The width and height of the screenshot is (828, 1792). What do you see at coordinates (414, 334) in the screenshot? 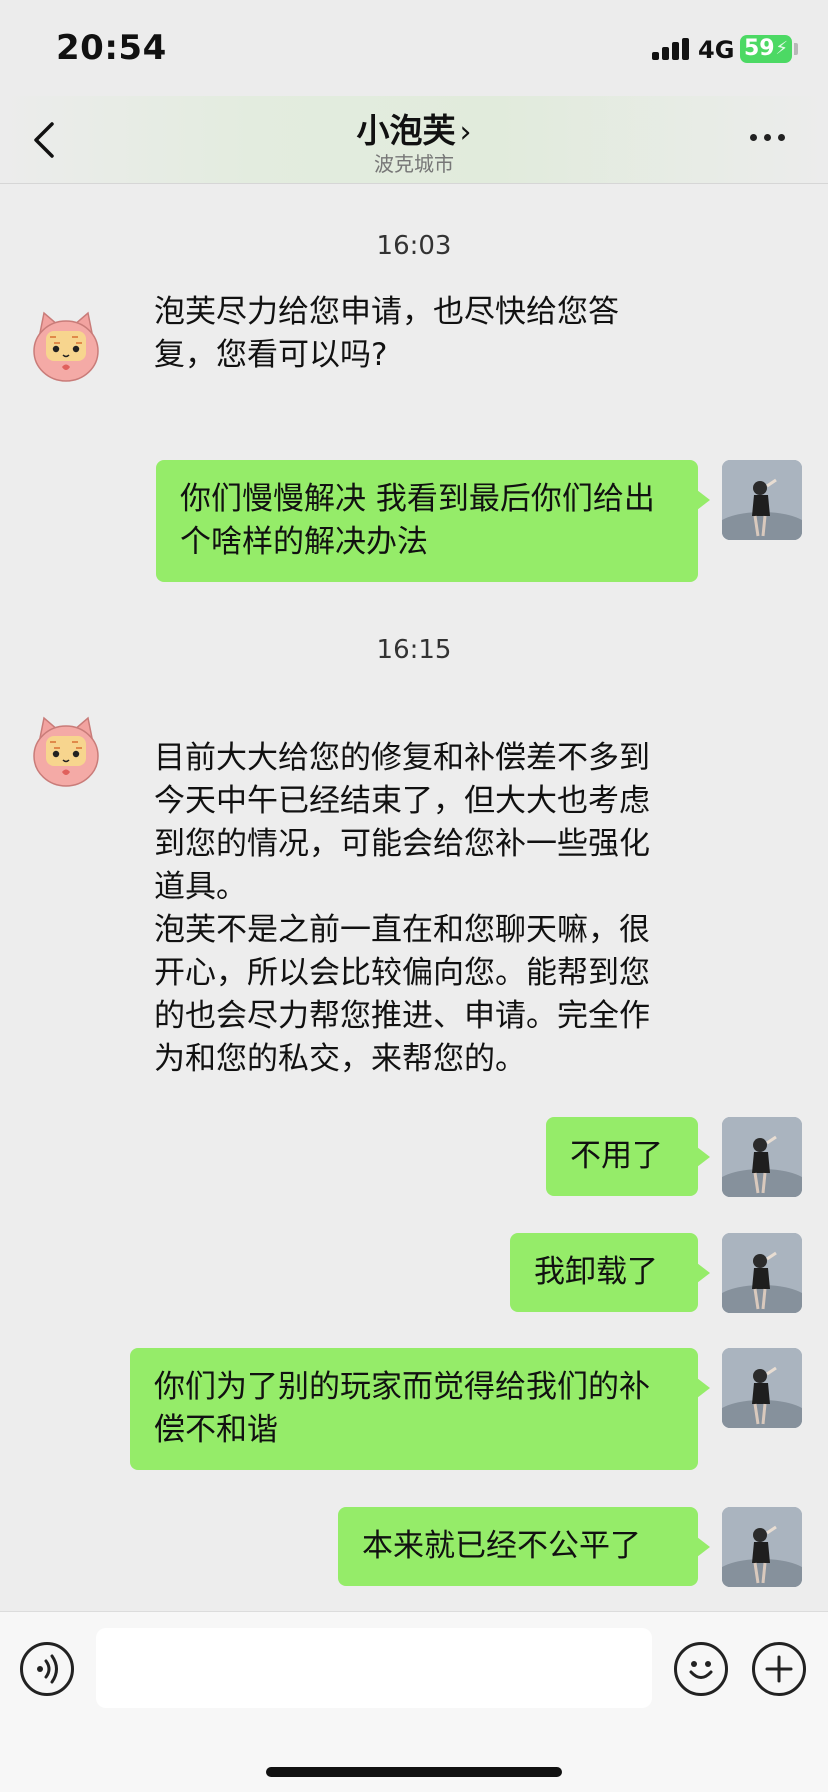
I see `incoming-message: 泡芙尽力给您申请，也尽快给您答复，您看可以吗?` at bounding box center [414, 334].